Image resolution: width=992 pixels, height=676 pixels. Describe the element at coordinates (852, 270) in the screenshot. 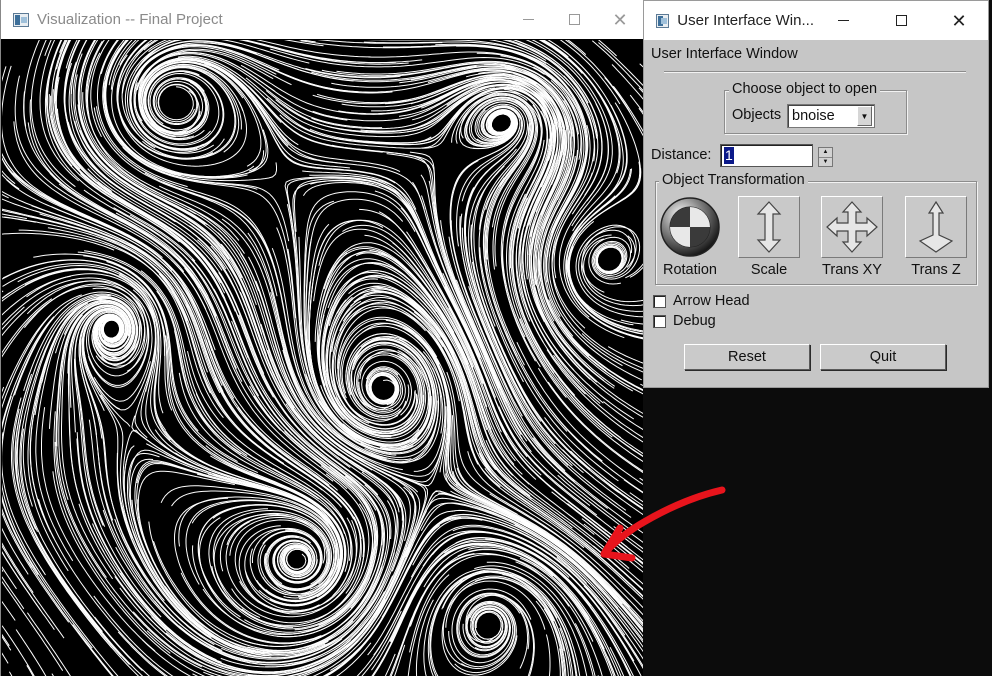

I see `trans-xy-label: Trans XY` at that location.